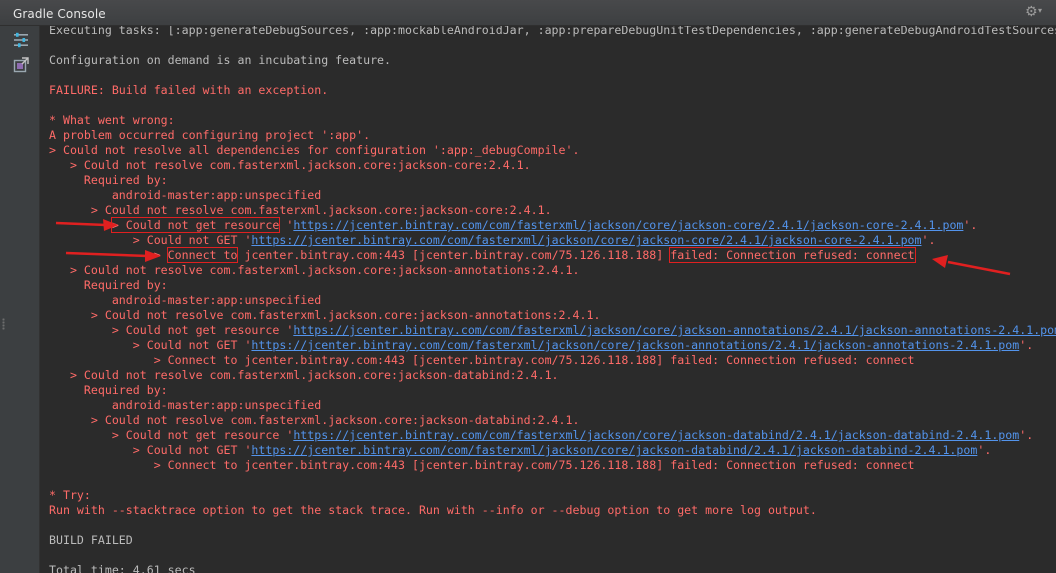  Describe the element at coordinates (122, 568) in the screenshot. I see `console-line: Total time: 4.61 secs` at that location.